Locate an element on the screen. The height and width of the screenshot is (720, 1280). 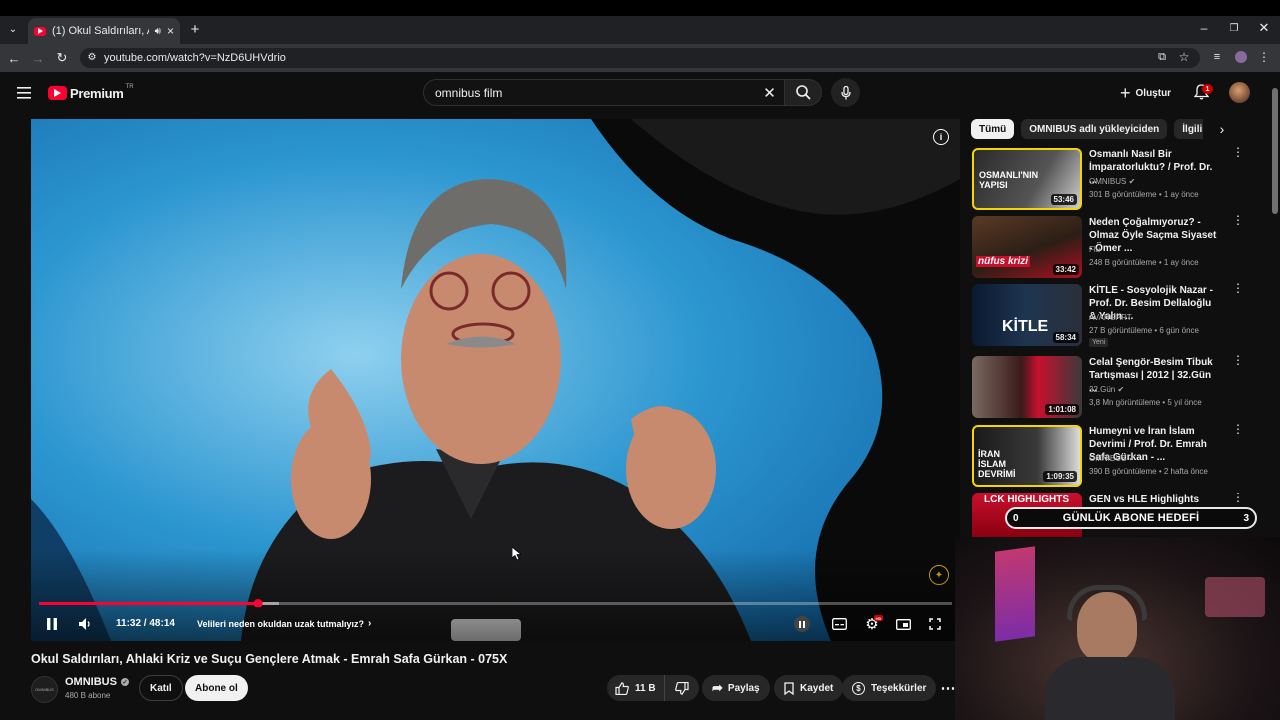
browser-menu-icon: ⋮ is located at coordinates (1264, 57).